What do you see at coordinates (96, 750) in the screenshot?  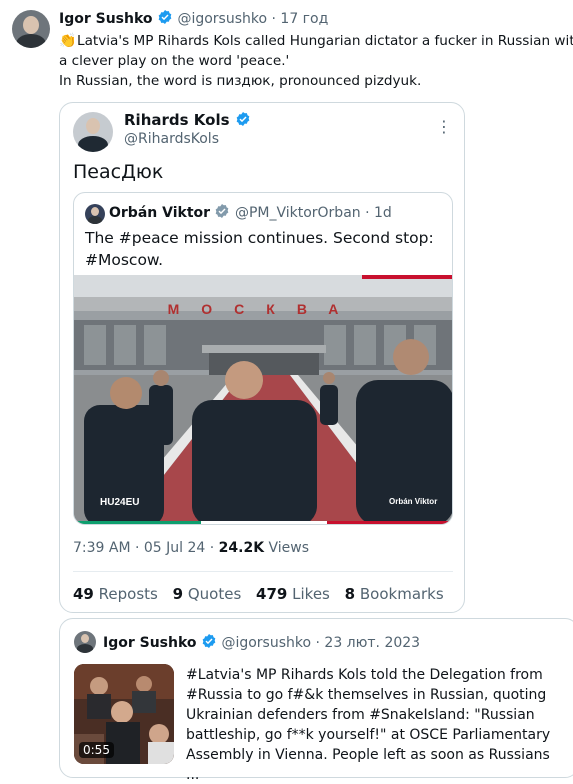 I see `video-duration: 0:55` at bounding box center [96, 750].